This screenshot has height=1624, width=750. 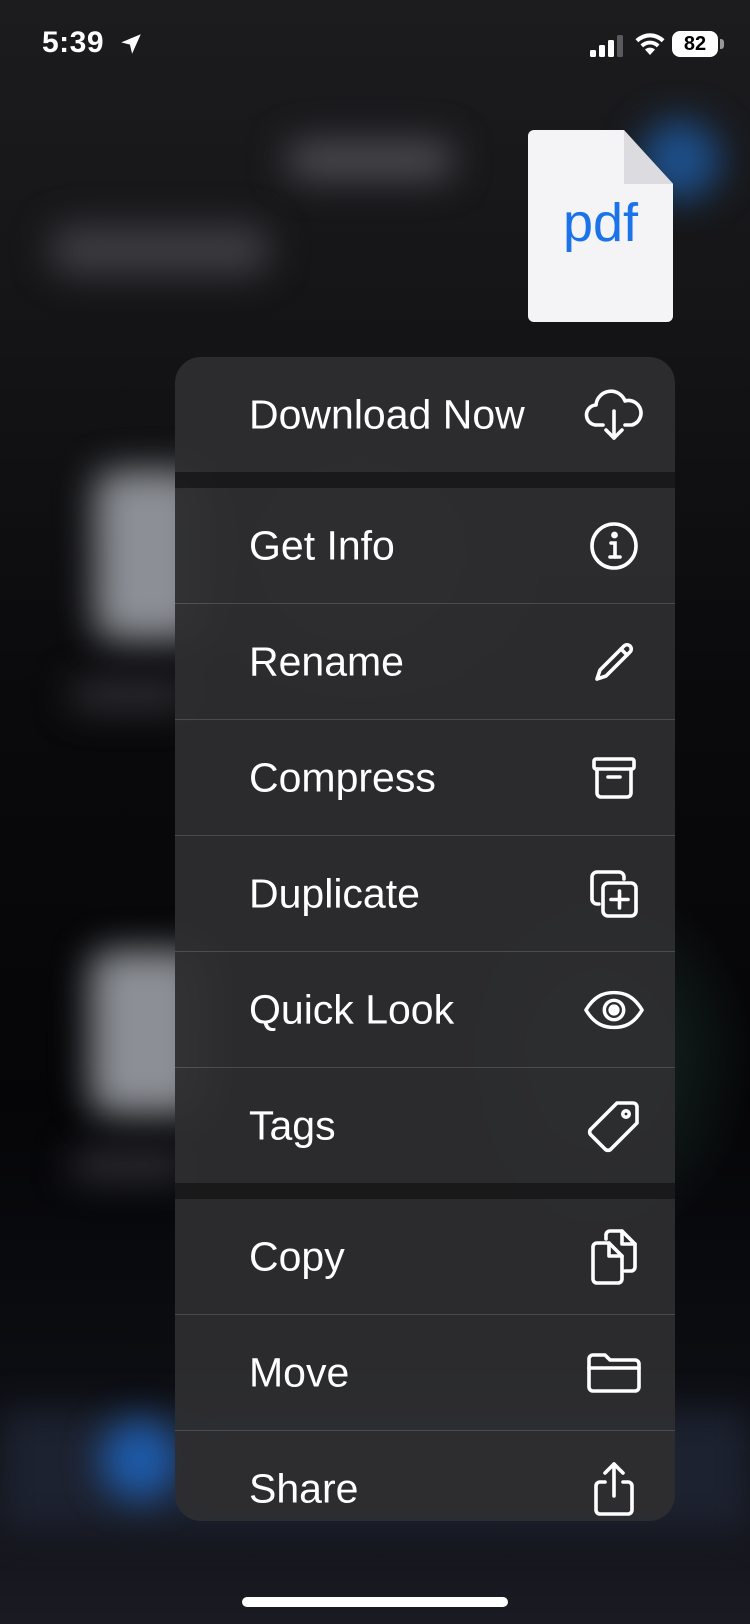 I want to click on menu-item-compress: Compress, so click(x=425, y=777).